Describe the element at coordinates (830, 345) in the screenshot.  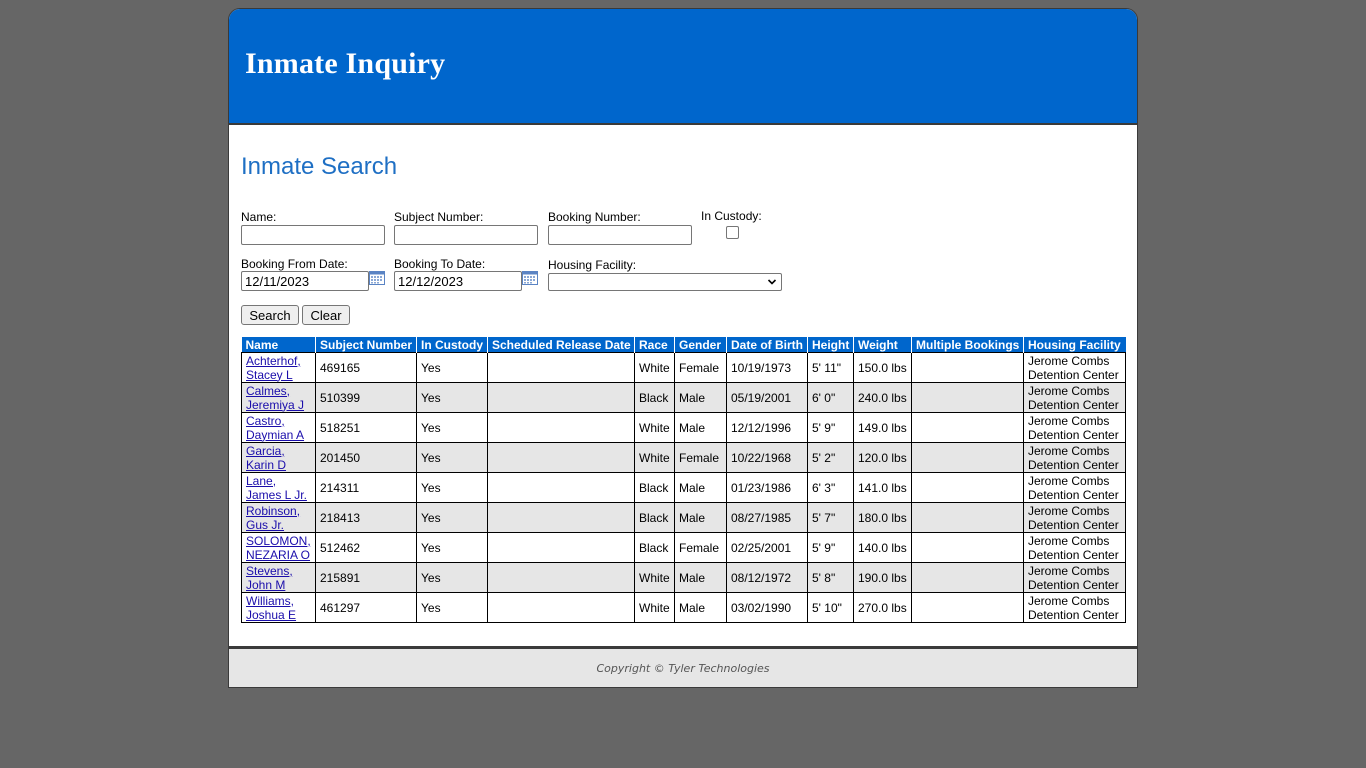
I see `column-header-height: Height` at that location.